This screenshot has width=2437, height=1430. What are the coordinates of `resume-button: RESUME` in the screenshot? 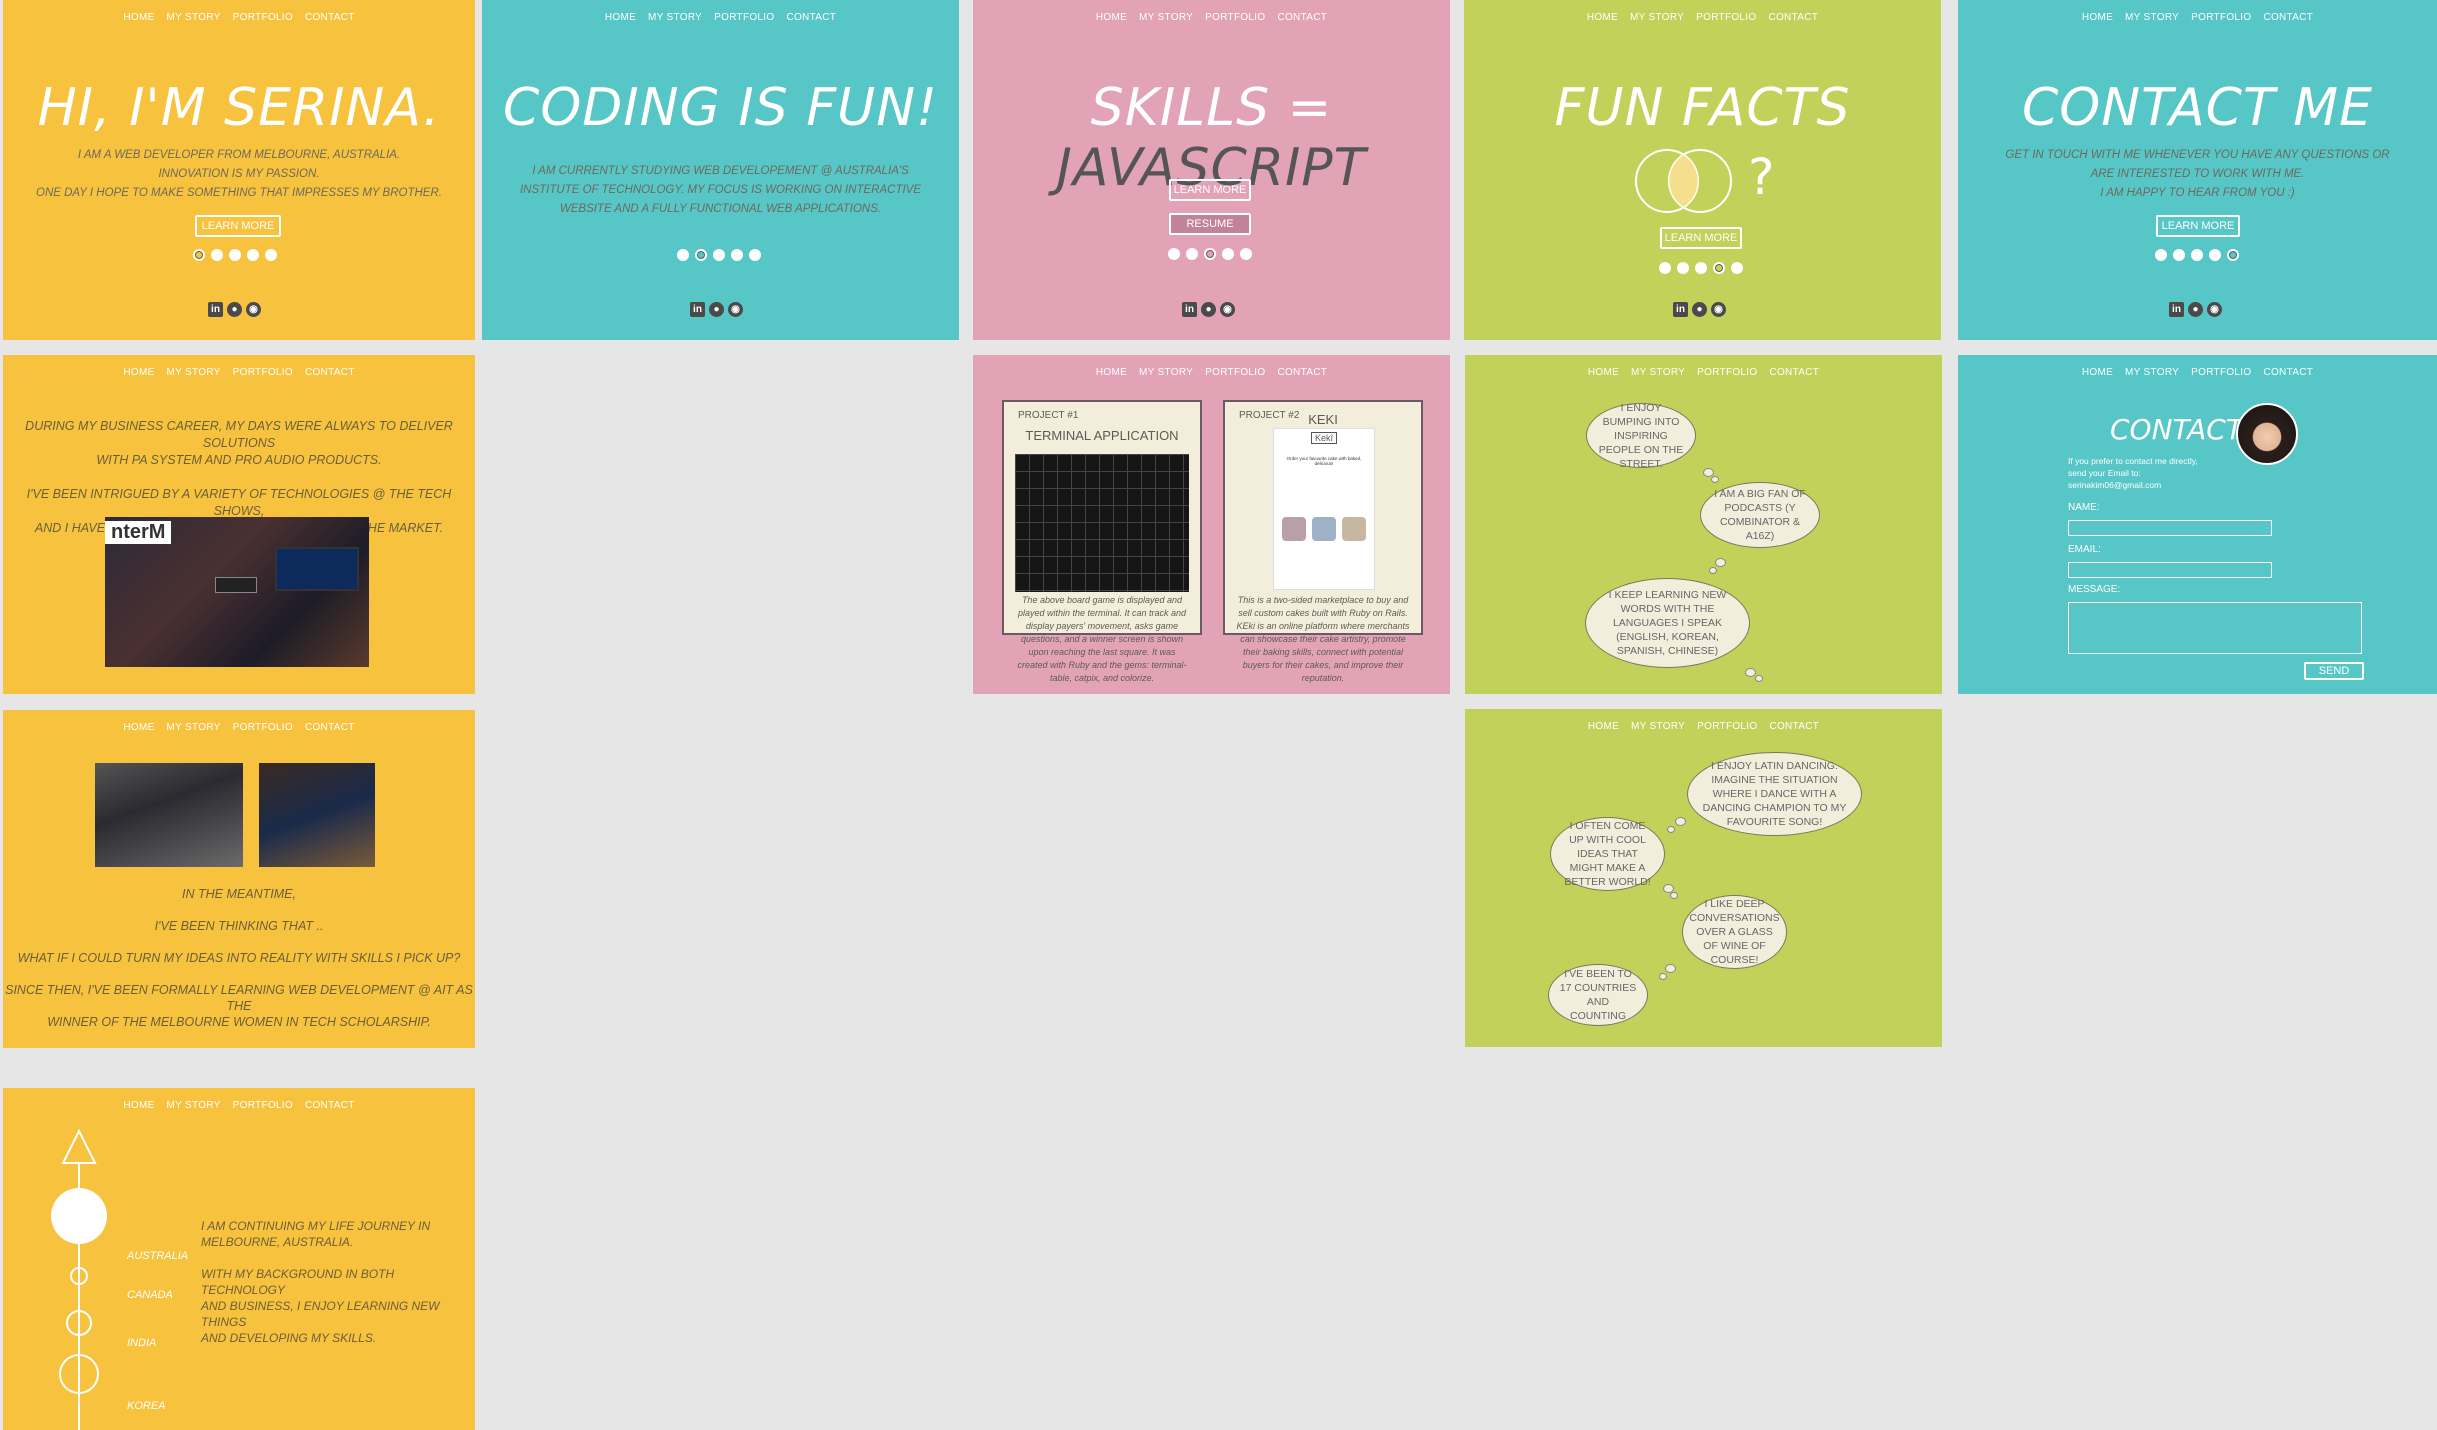 It's located at (1210, 224).